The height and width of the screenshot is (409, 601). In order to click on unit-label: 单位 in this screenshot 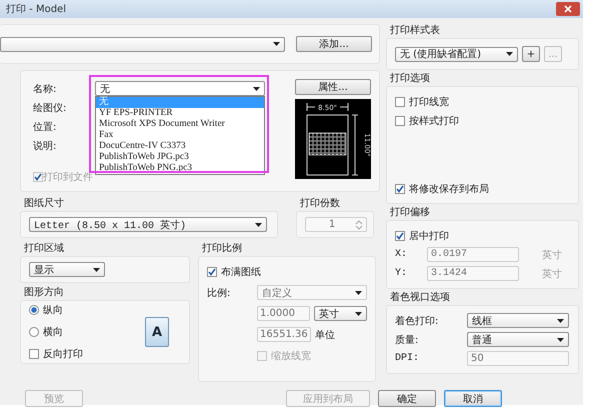, I will do `click(325, 335)`.